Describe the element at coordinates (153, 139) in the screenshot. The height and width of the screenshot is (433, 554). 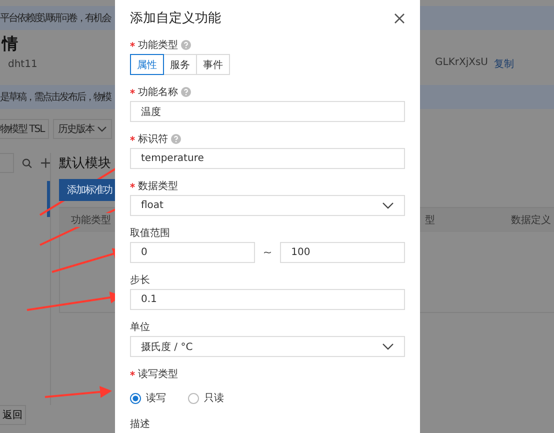
I see `field-label: 标识符` at that location.